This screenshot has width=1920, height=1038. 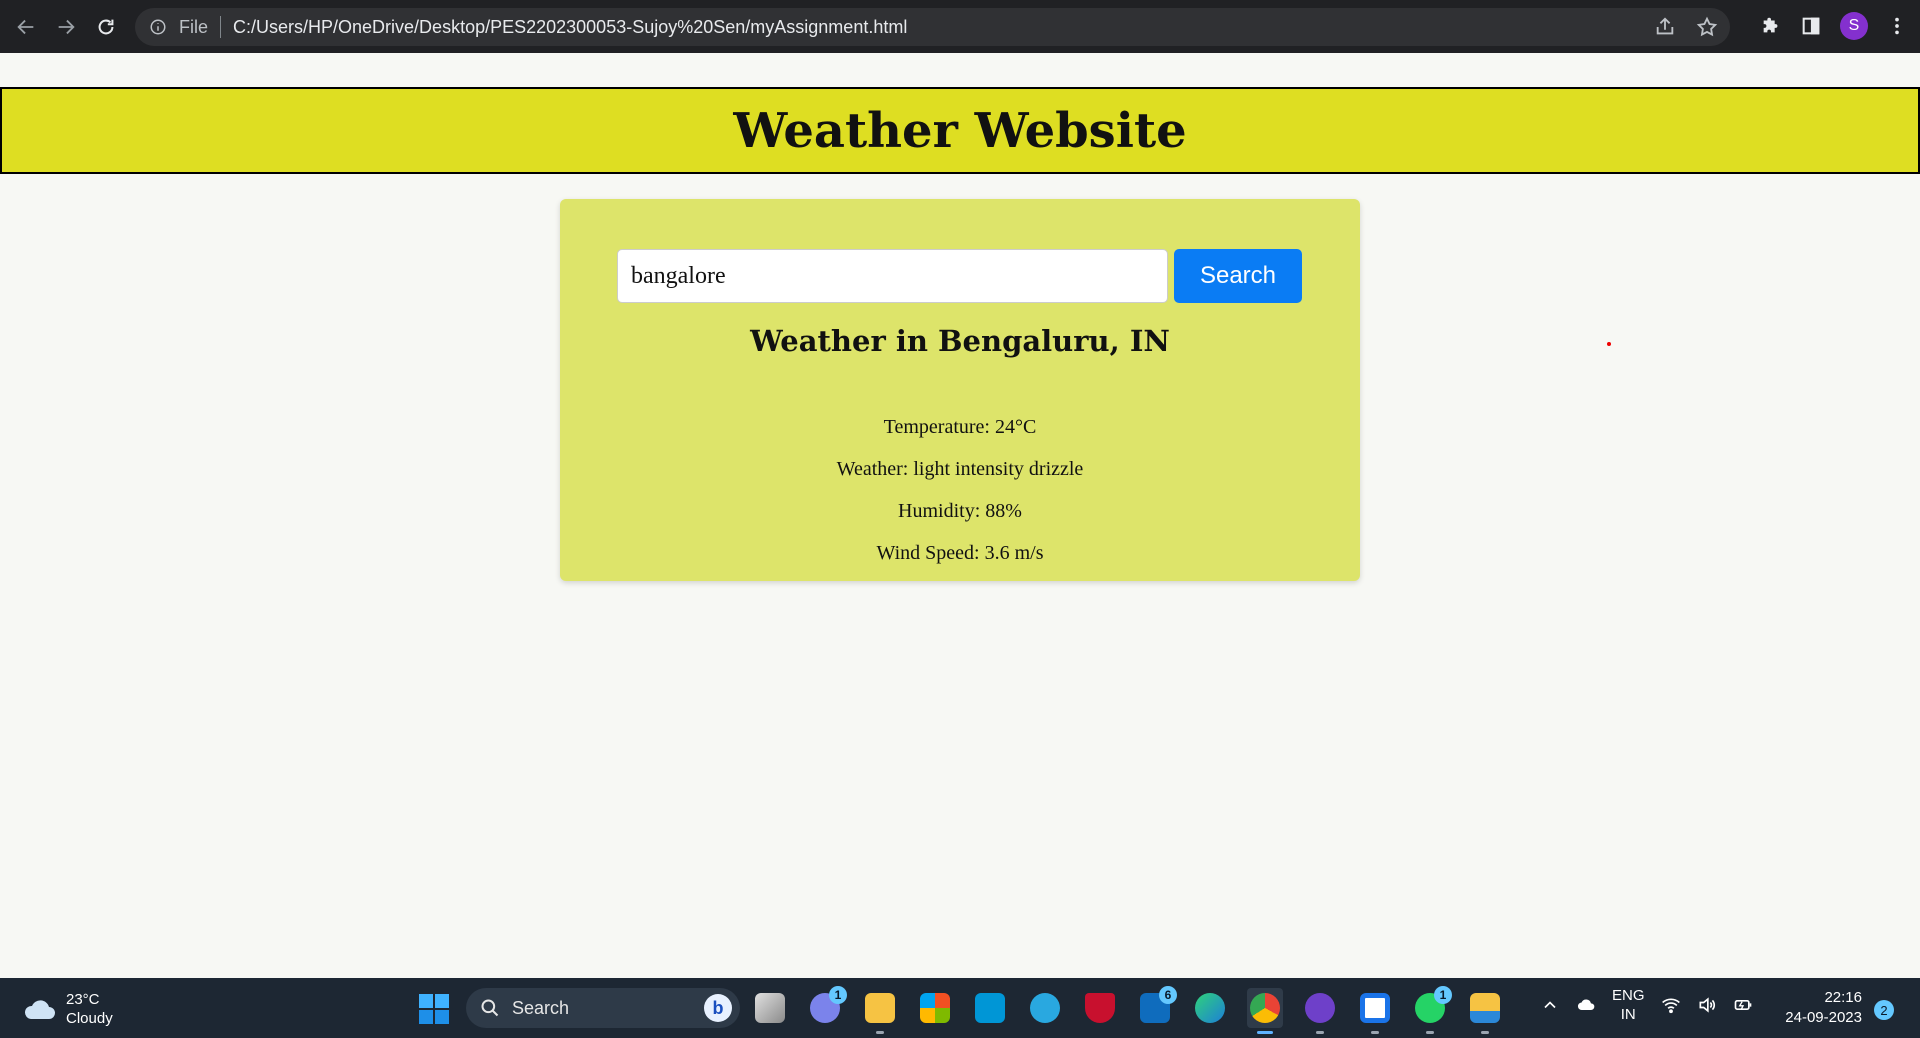 What do you see at coordinates (960, 511) in the screenshot?
I see `humidity-text: Humidity: 88%` at bounding box center [960, 511].